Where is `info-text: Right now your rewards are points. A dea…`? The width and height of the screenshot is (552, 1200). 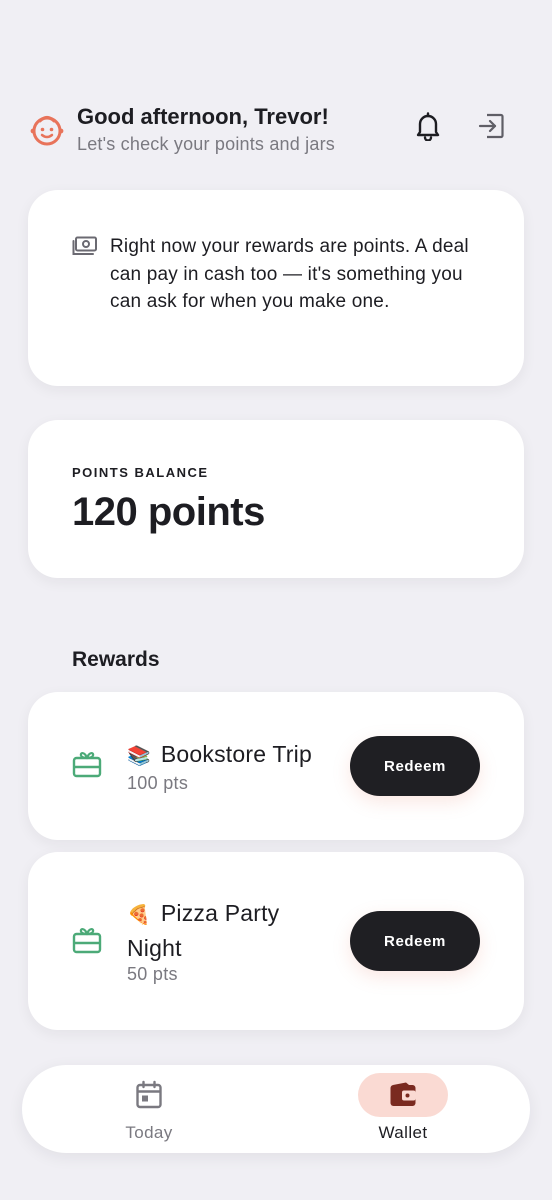
info-text: Right now your rewards are points. A dea… is located at coordinates (289, 274).